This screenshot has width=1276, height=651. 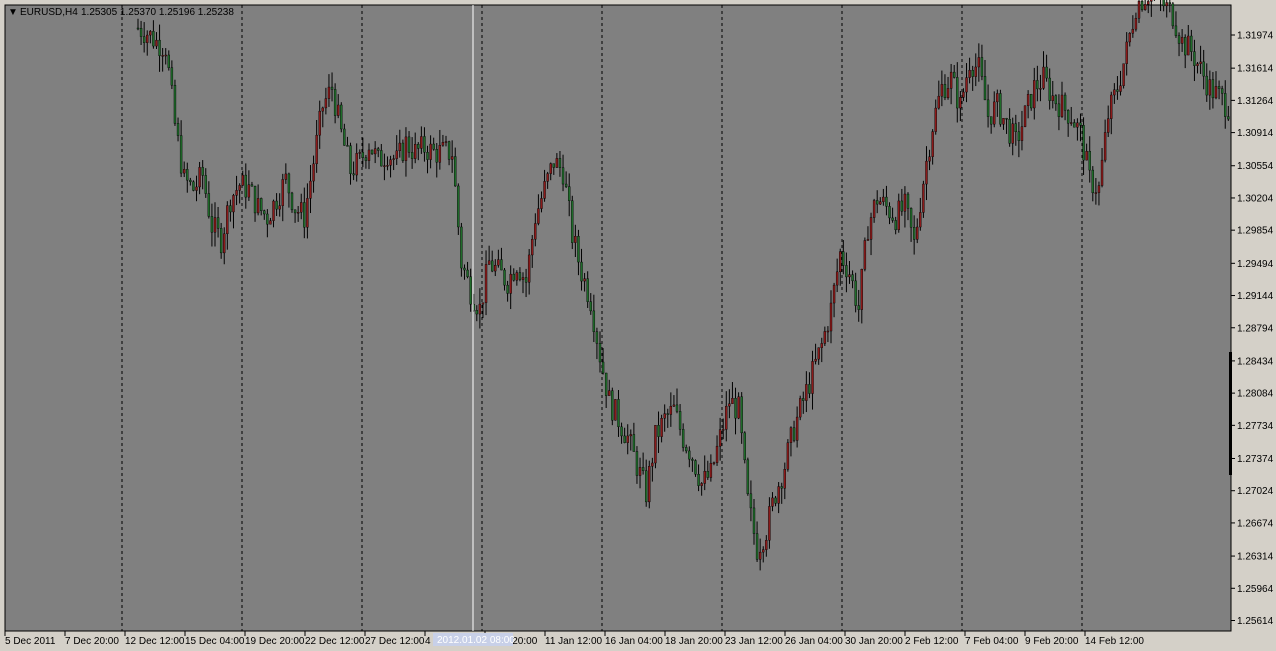 I want to click on price-tick-label: 1.29854, so click(x=1255, y=231).